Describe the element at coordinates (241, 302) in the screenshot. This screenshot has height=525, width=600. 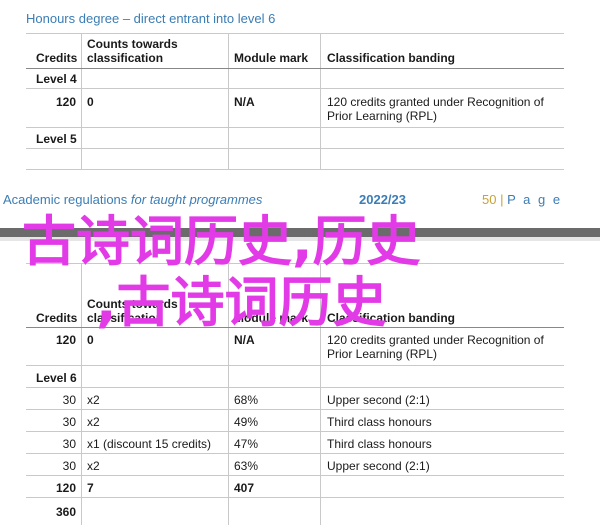
I see `watermark-text-line-2: ,古诗词历史` at that location.